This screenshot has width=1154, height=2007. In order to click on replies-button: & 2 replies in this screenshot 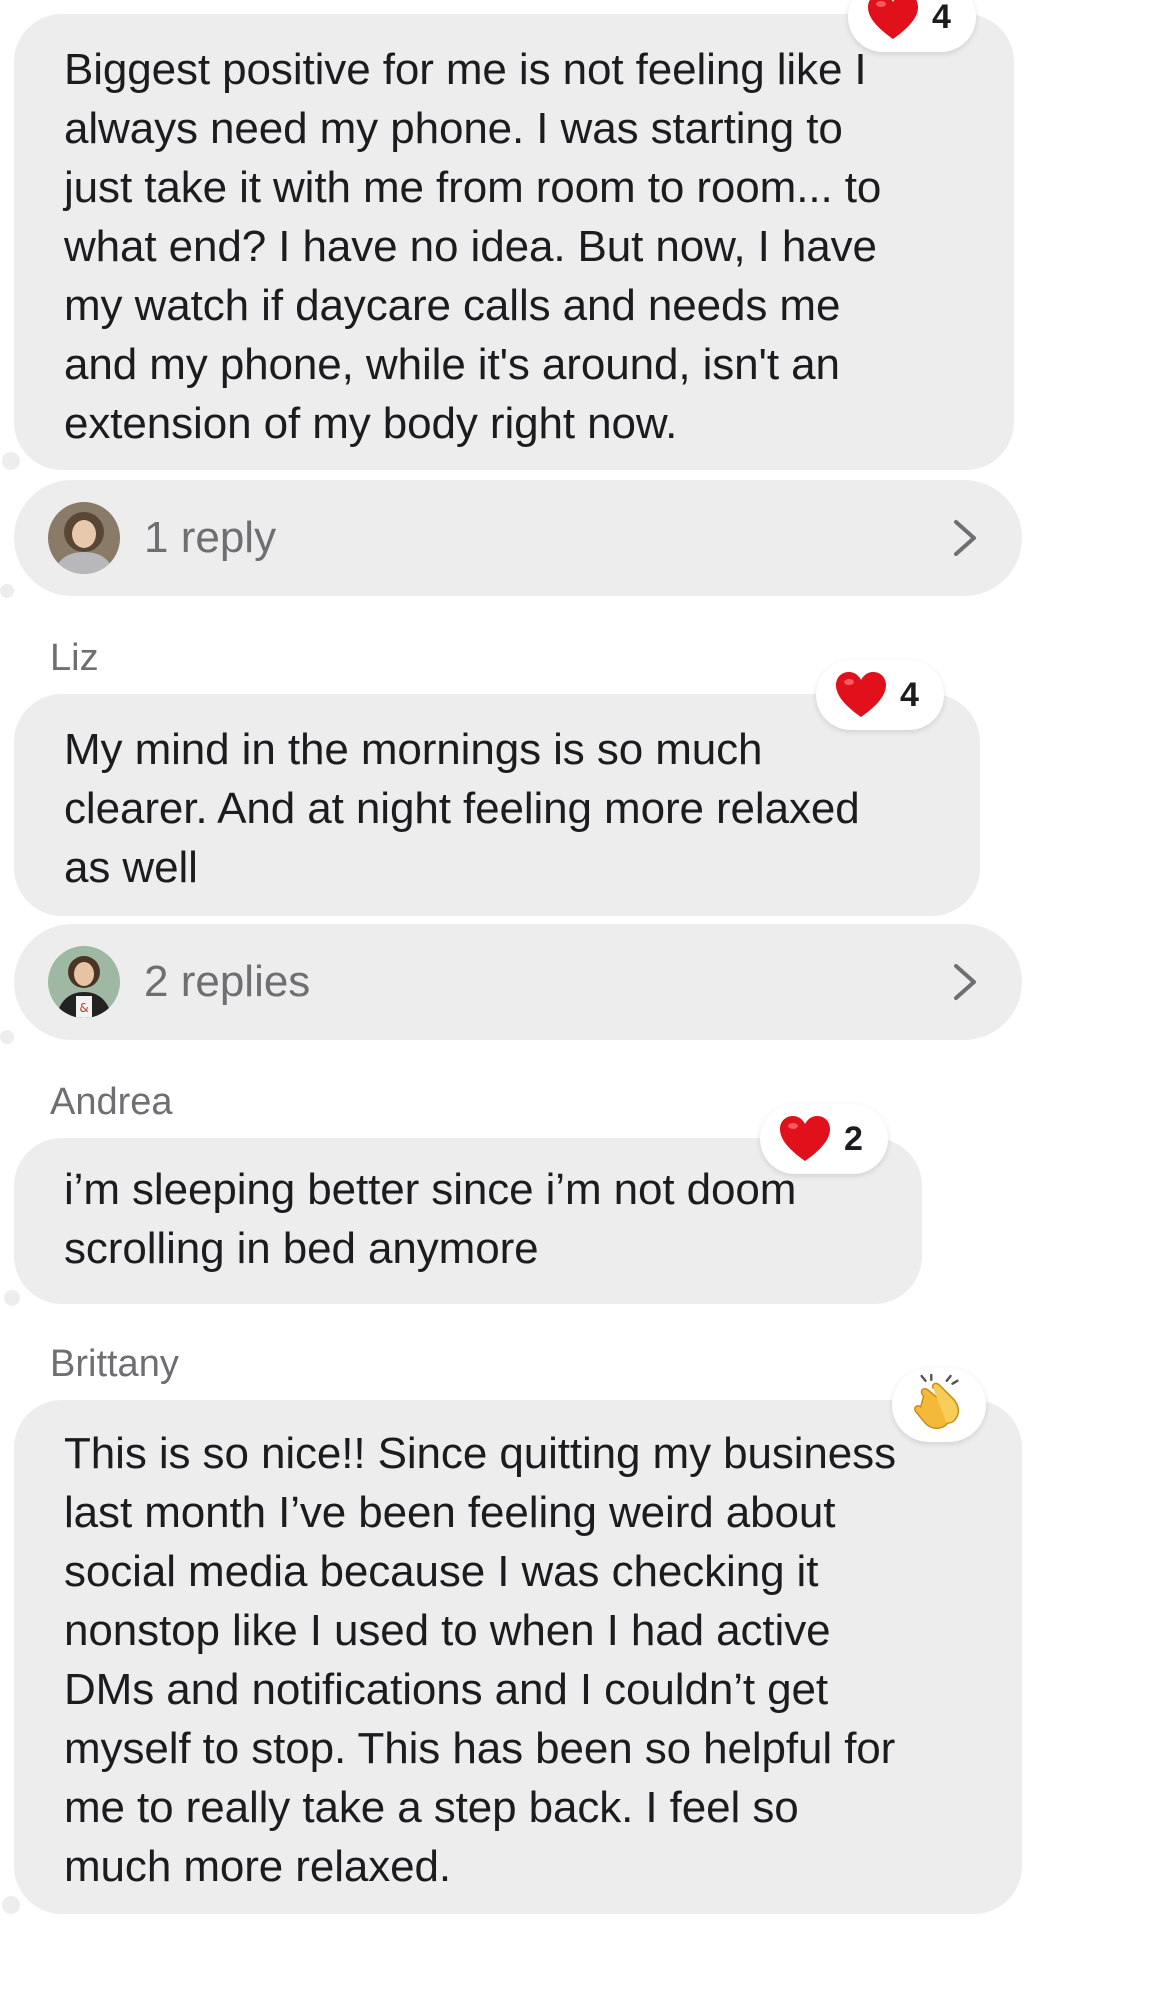, I will do `click(518, 982)`.